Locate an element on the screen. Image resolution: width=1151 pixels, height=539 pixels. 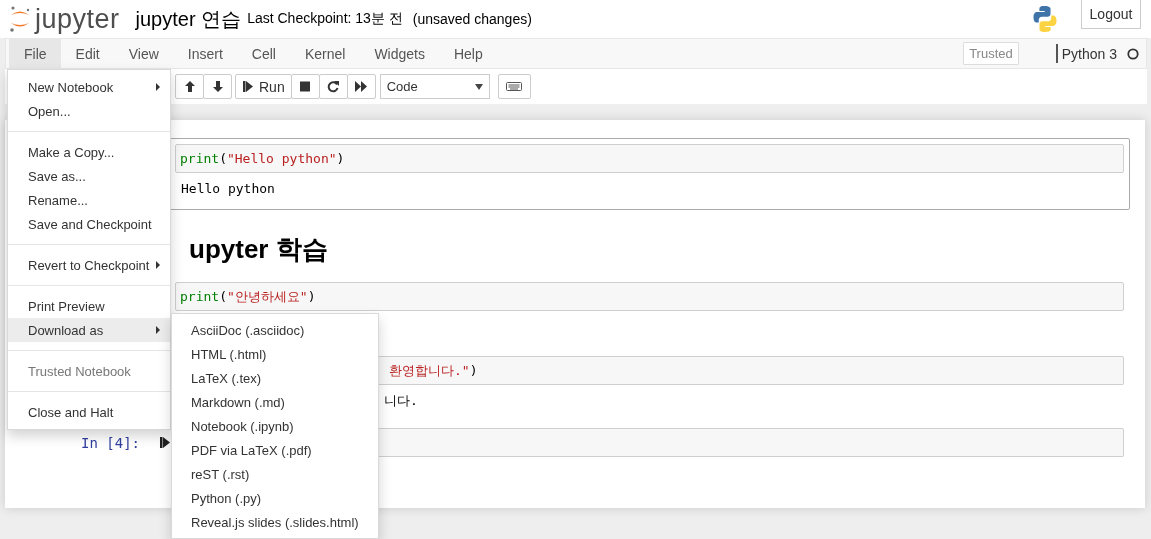
keyboard-icon is located at coordinates (514, 86).